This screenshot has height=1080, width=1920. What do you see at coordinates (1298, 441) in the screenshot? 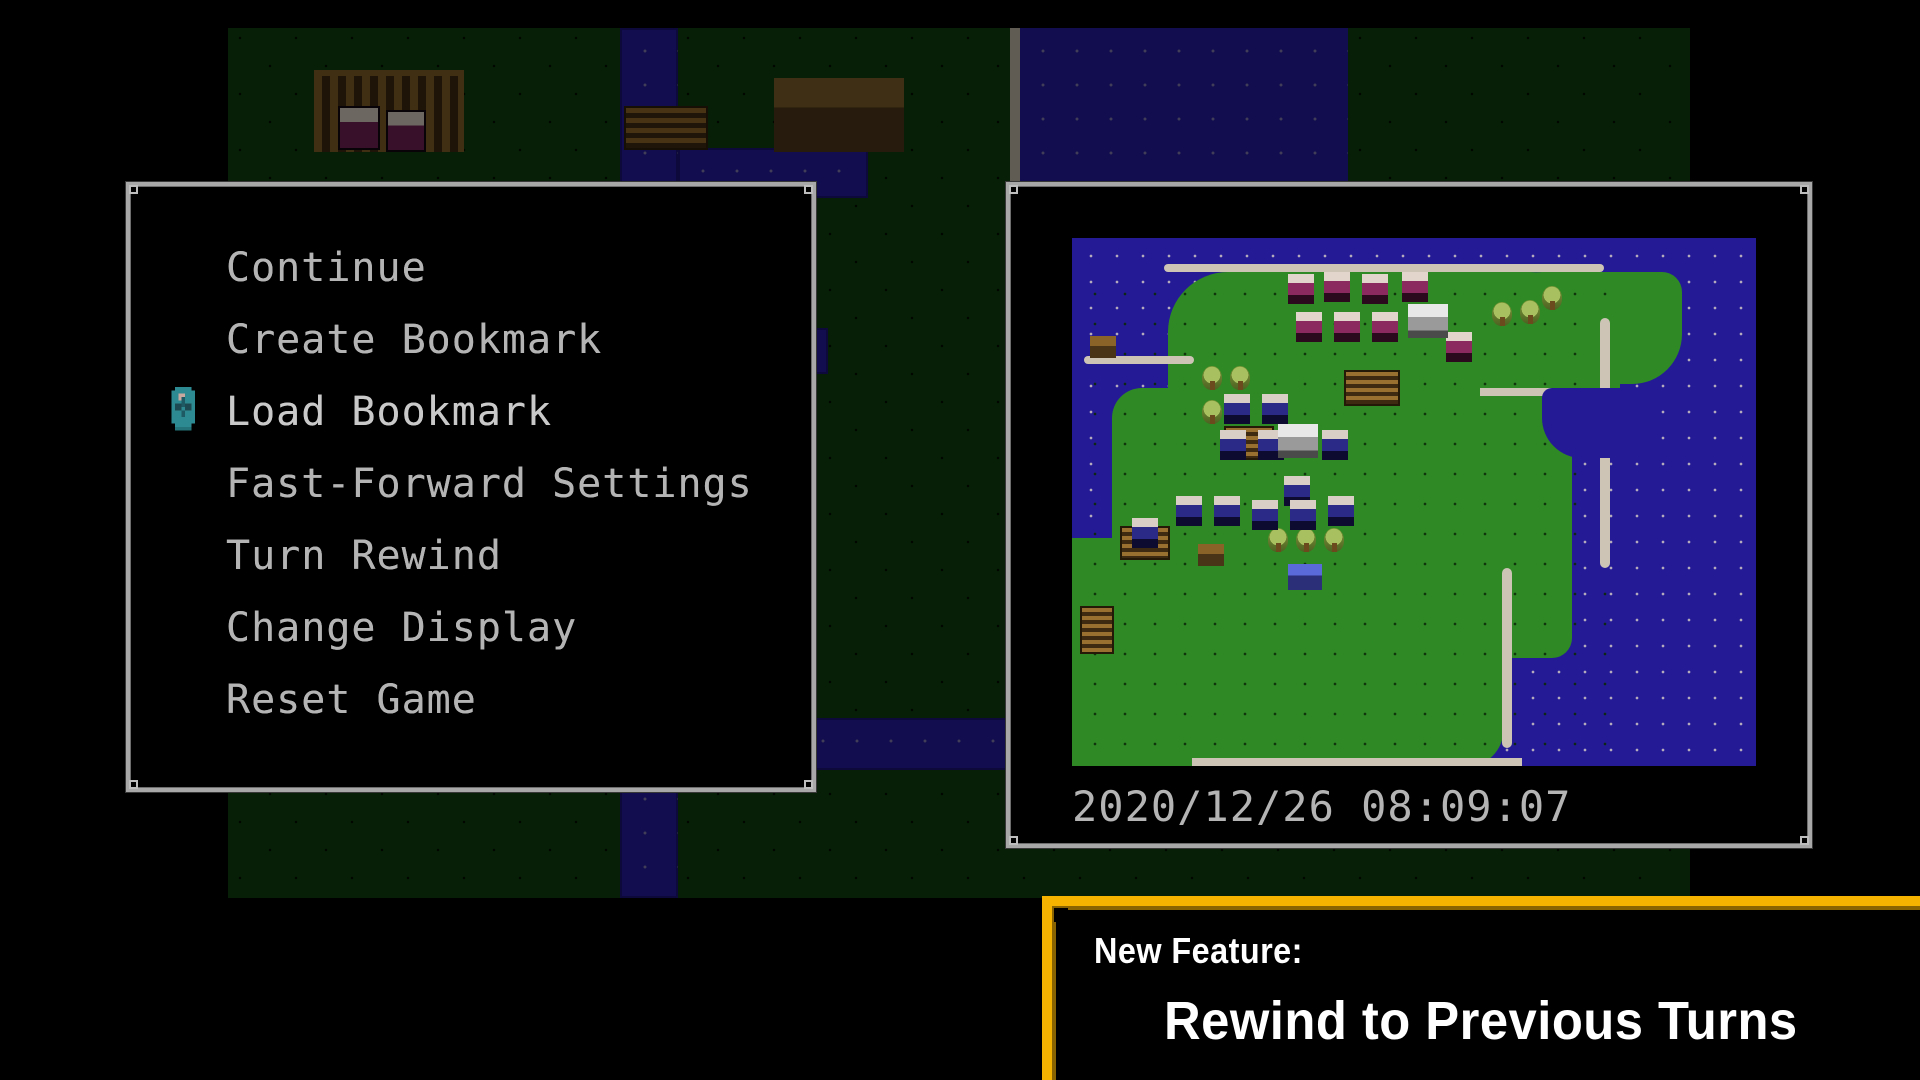
I see `commander-unit` at bounding box center [1298, 441].